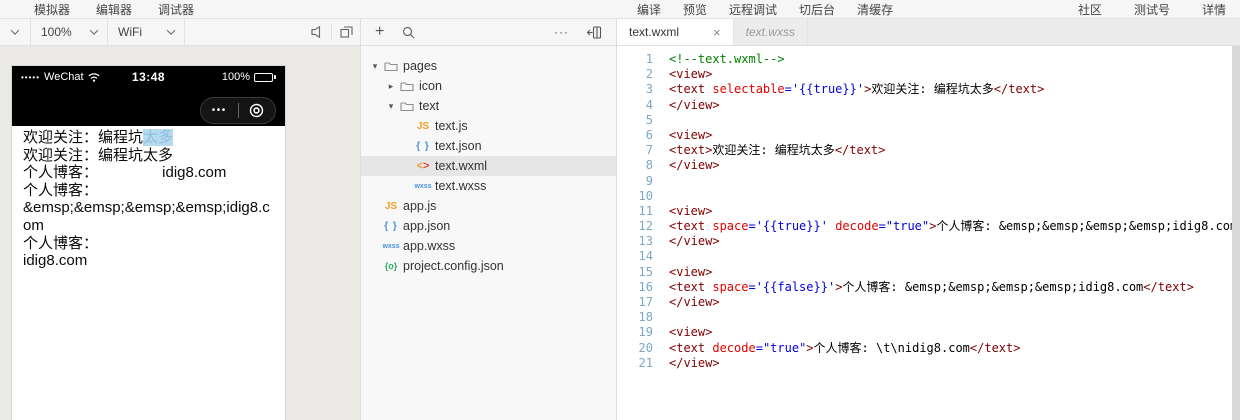 The image size is (1240, 420). What do you see at coordinates (817, 9) in the screenshot?
I see `menu-item-切后台: 切后台` at bounding box center [817, 9].